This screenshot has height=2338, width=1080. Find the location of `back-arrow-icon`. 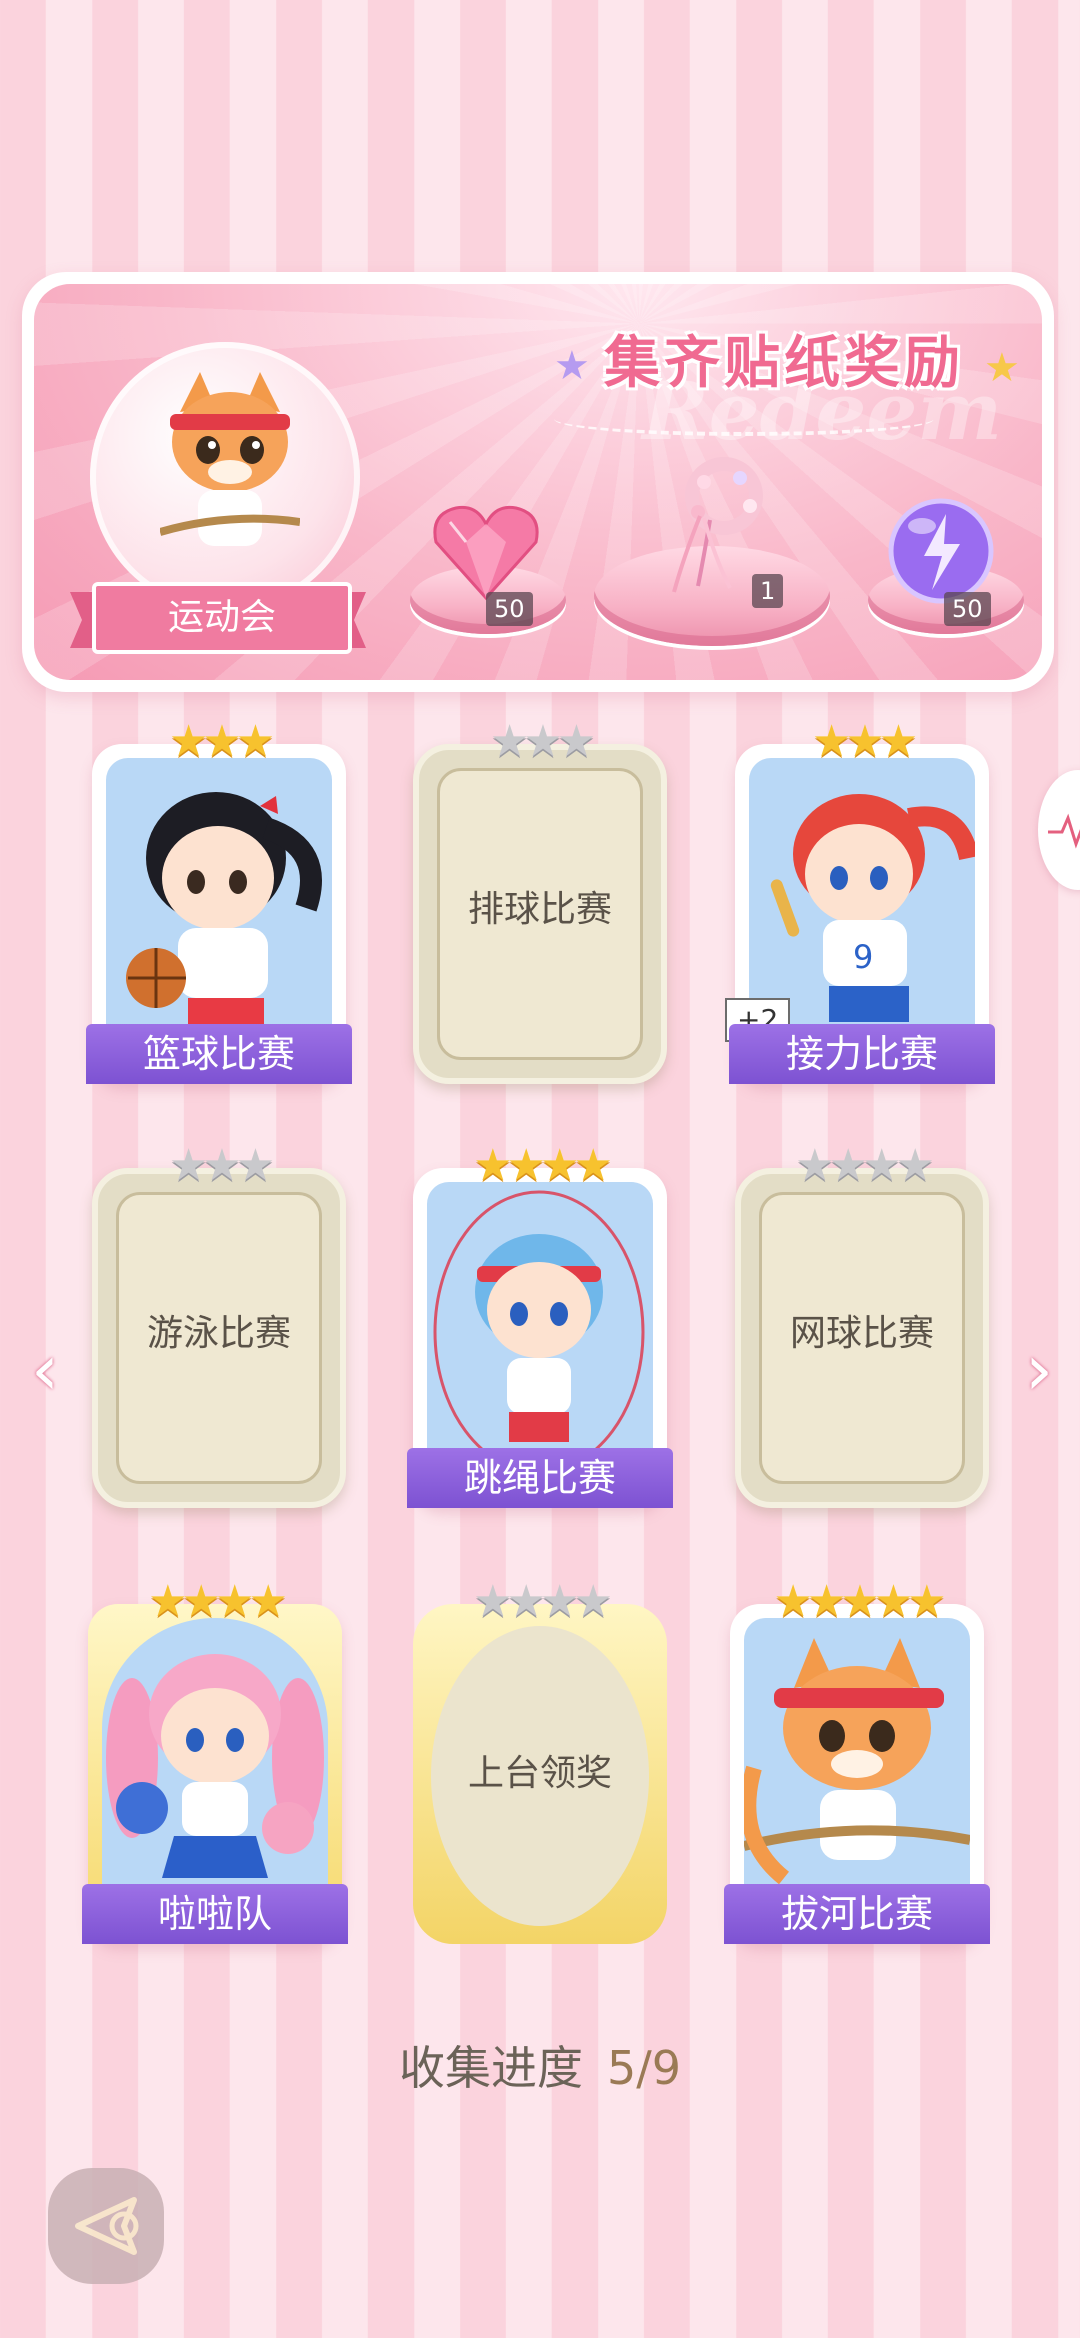

back-arrow-icon is located at coordinates (107, 2226).